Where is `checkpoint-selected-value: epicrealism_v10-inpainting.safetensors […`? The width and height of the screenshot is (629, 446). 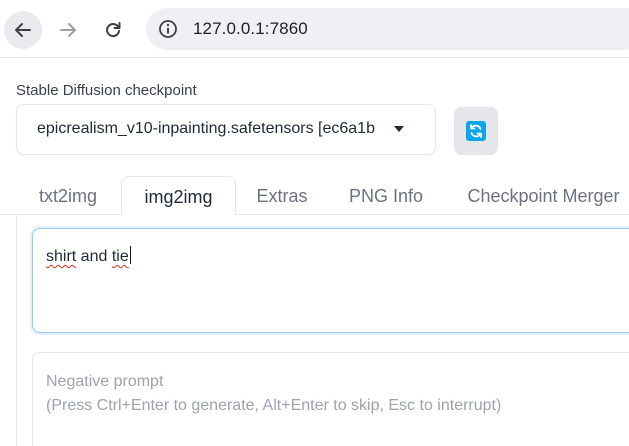 checkpoint-selected-value: epicrealism_v10-inpainting.safetensors [… is located at coordinates (206, 128).